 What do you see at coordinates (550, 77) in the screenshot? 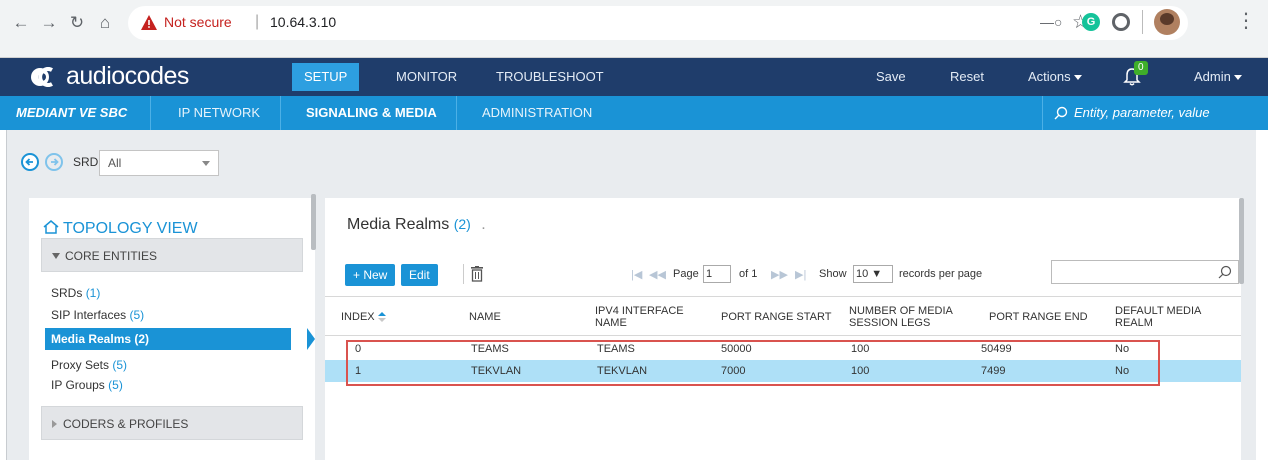
I see `nav-troubleshoot: TROUBLESHOOT` at bounding box center [550, 77].